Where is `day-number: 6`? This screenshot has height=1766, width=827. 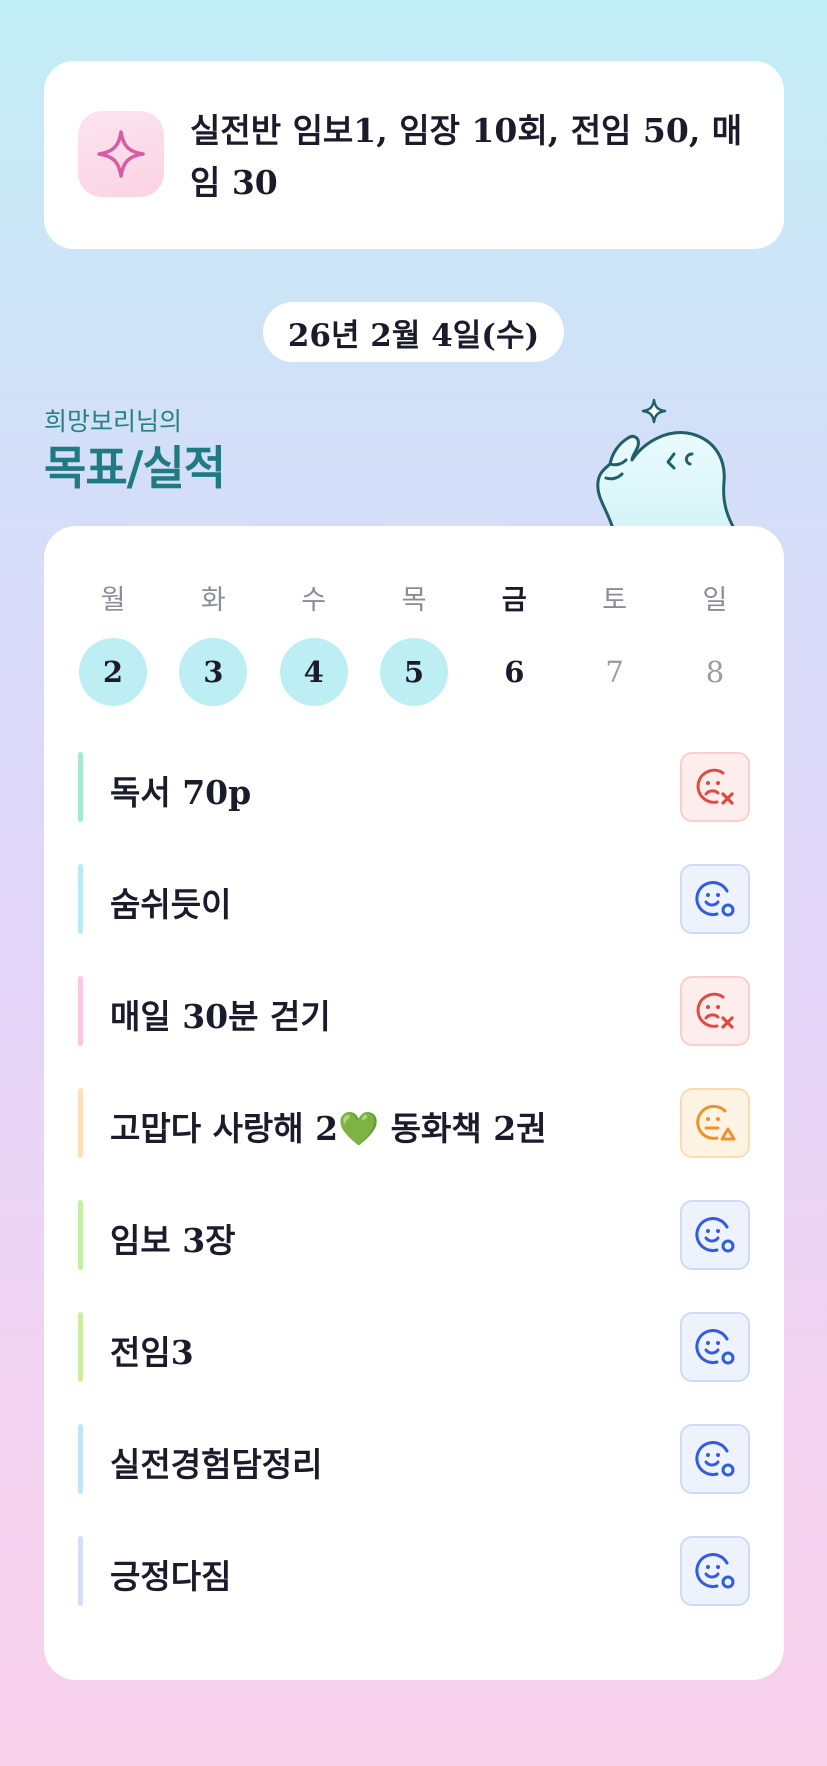
day-number: 6 is located at coordinates (514, 672).